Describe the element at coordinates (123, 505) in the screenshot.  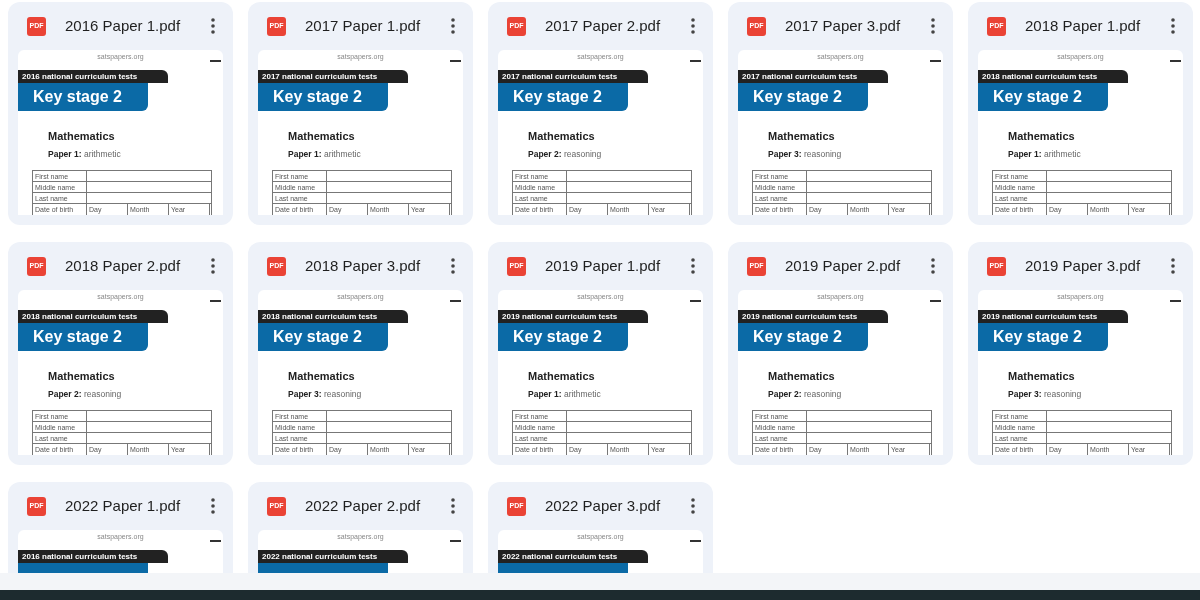
I see `file-name: 2022 Paper 1.pdf` at that location.